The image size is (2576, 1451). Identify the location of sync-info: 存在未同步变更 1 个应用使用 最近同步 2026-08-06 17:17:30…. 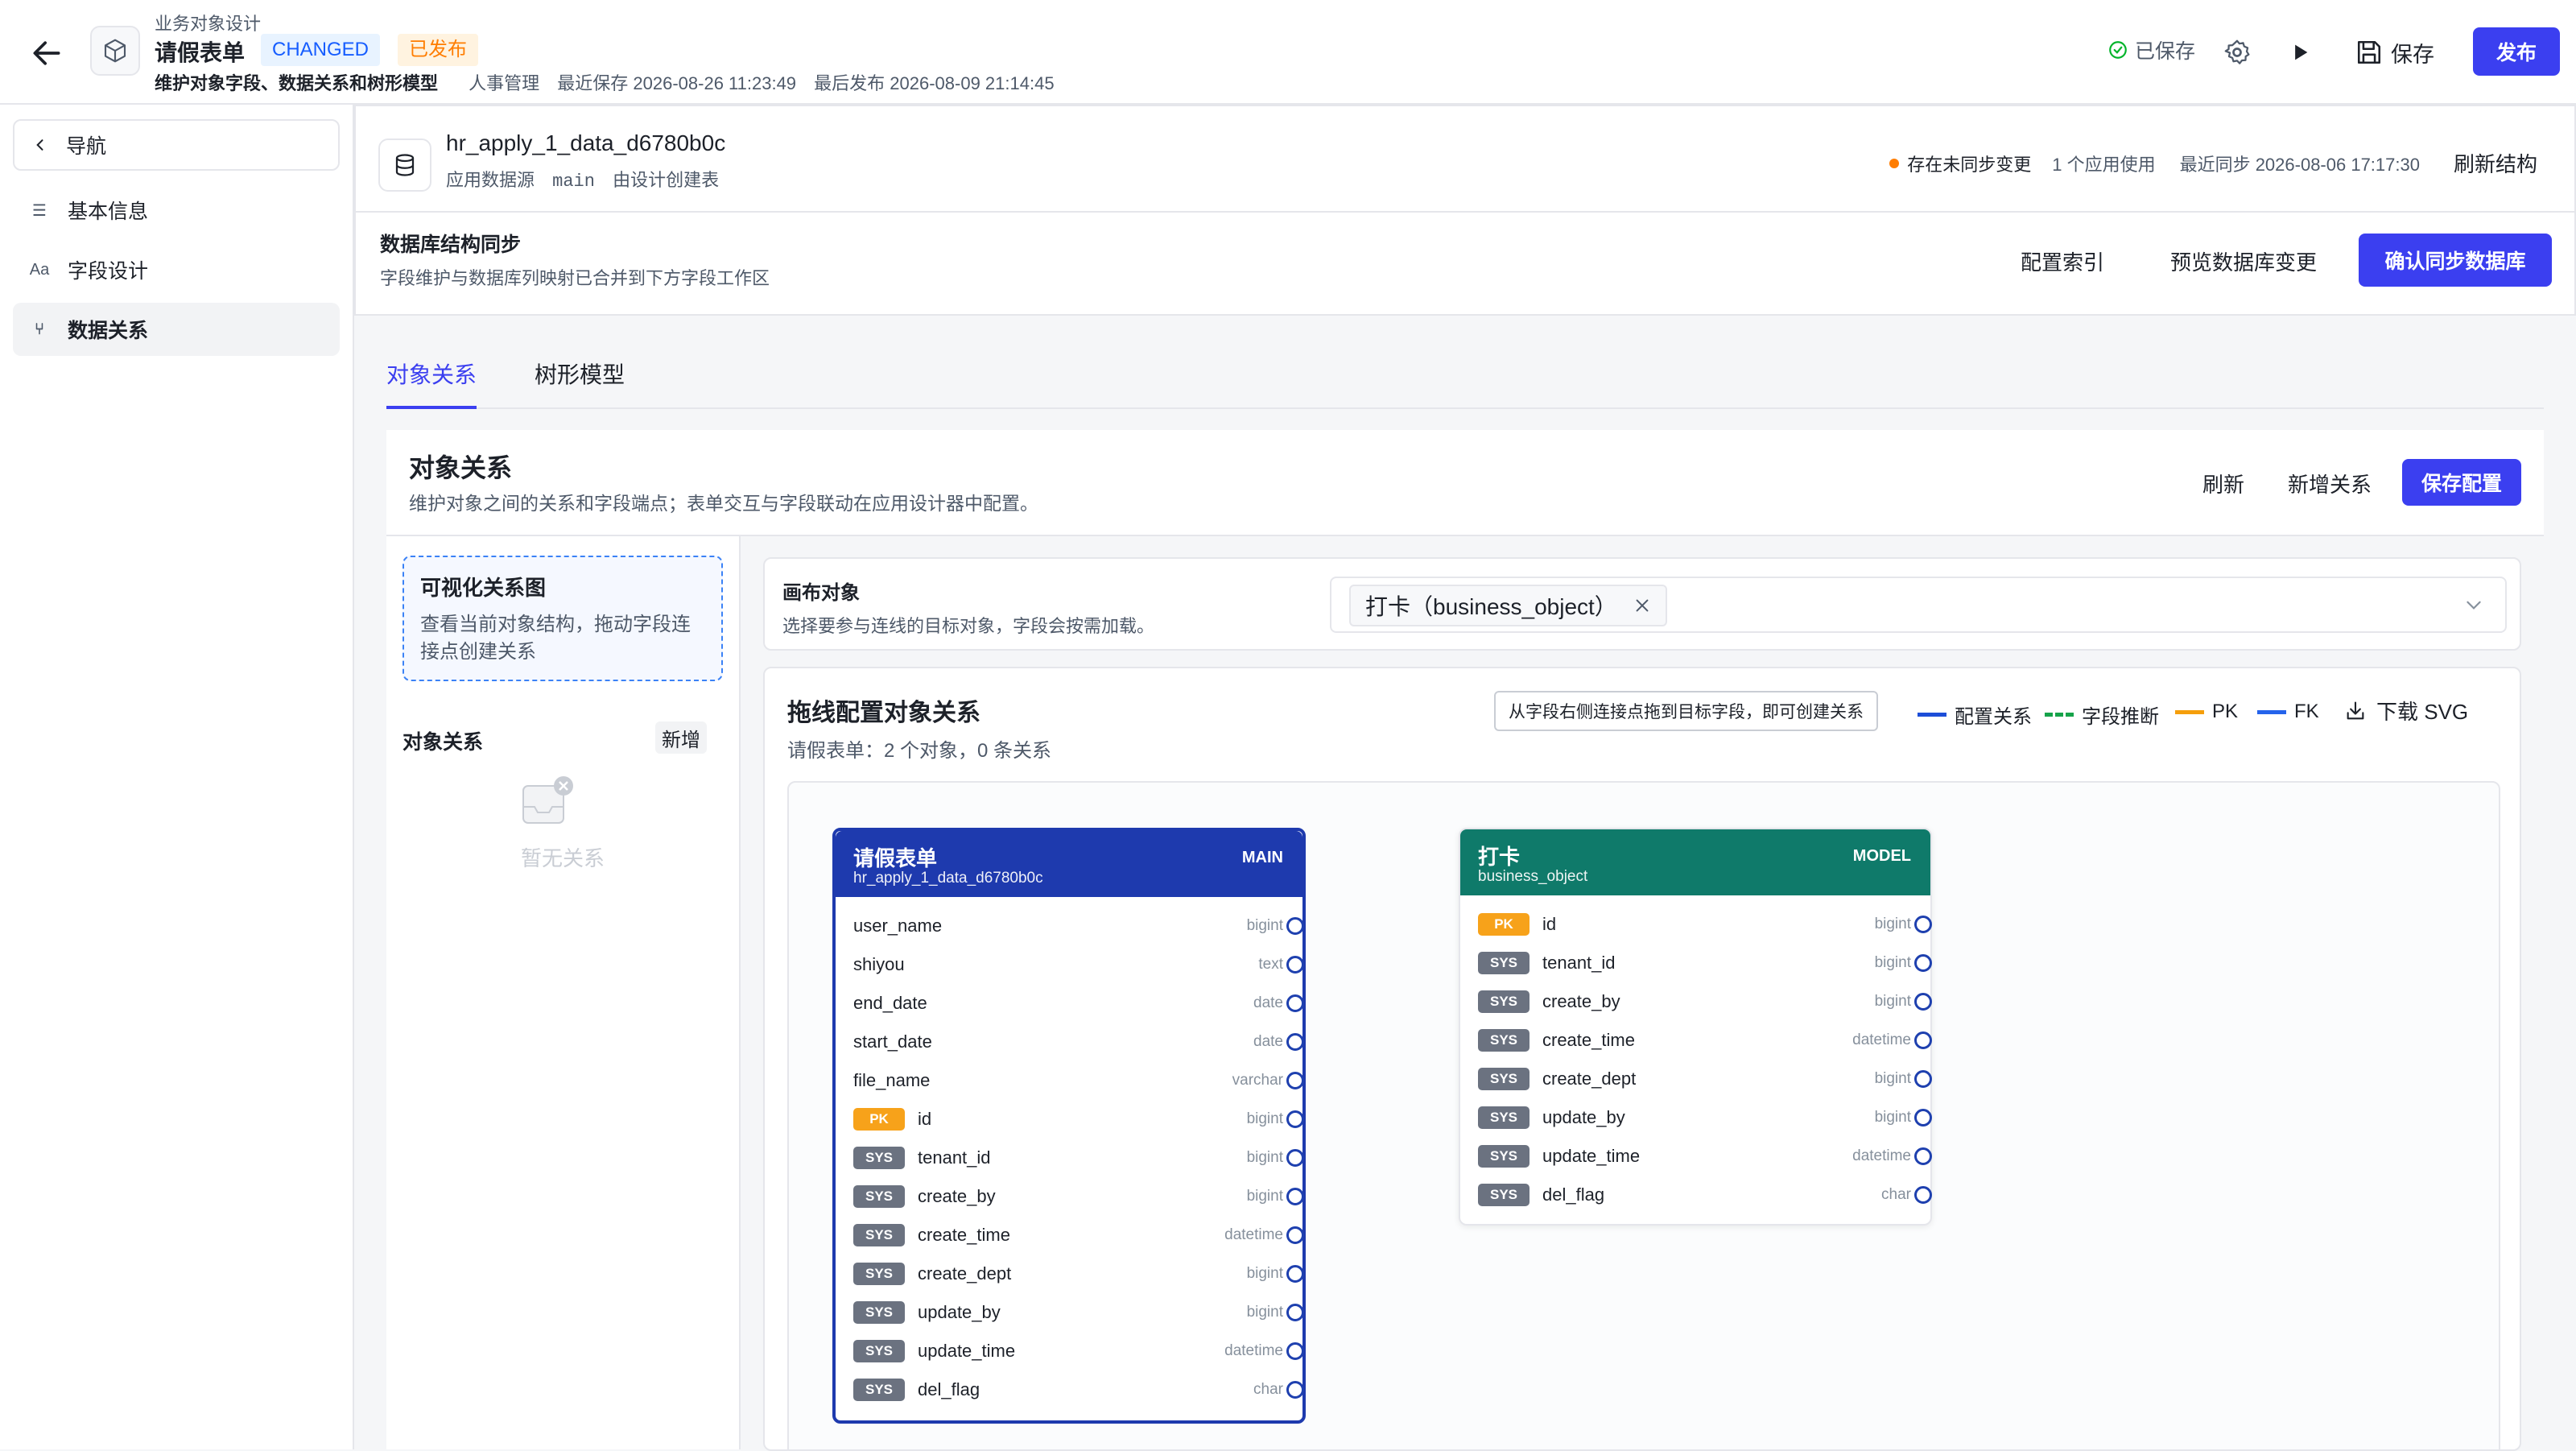
(2213, 163).